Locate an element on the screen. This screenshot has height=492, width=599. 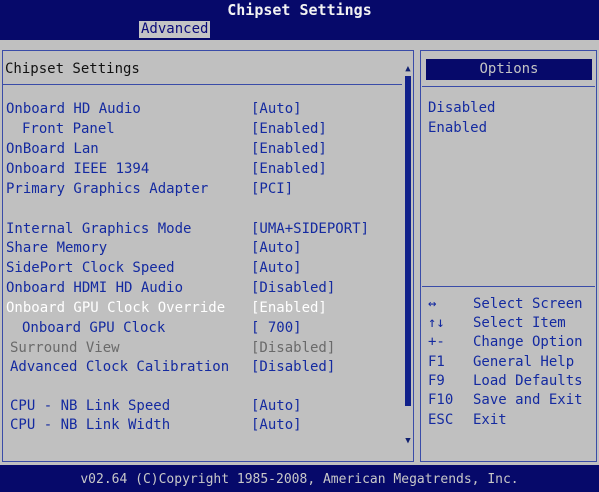
setting-row-primary-graphics-adapter: Primary Graphics Adapter [PCI] is located at coordinates (200, 189).